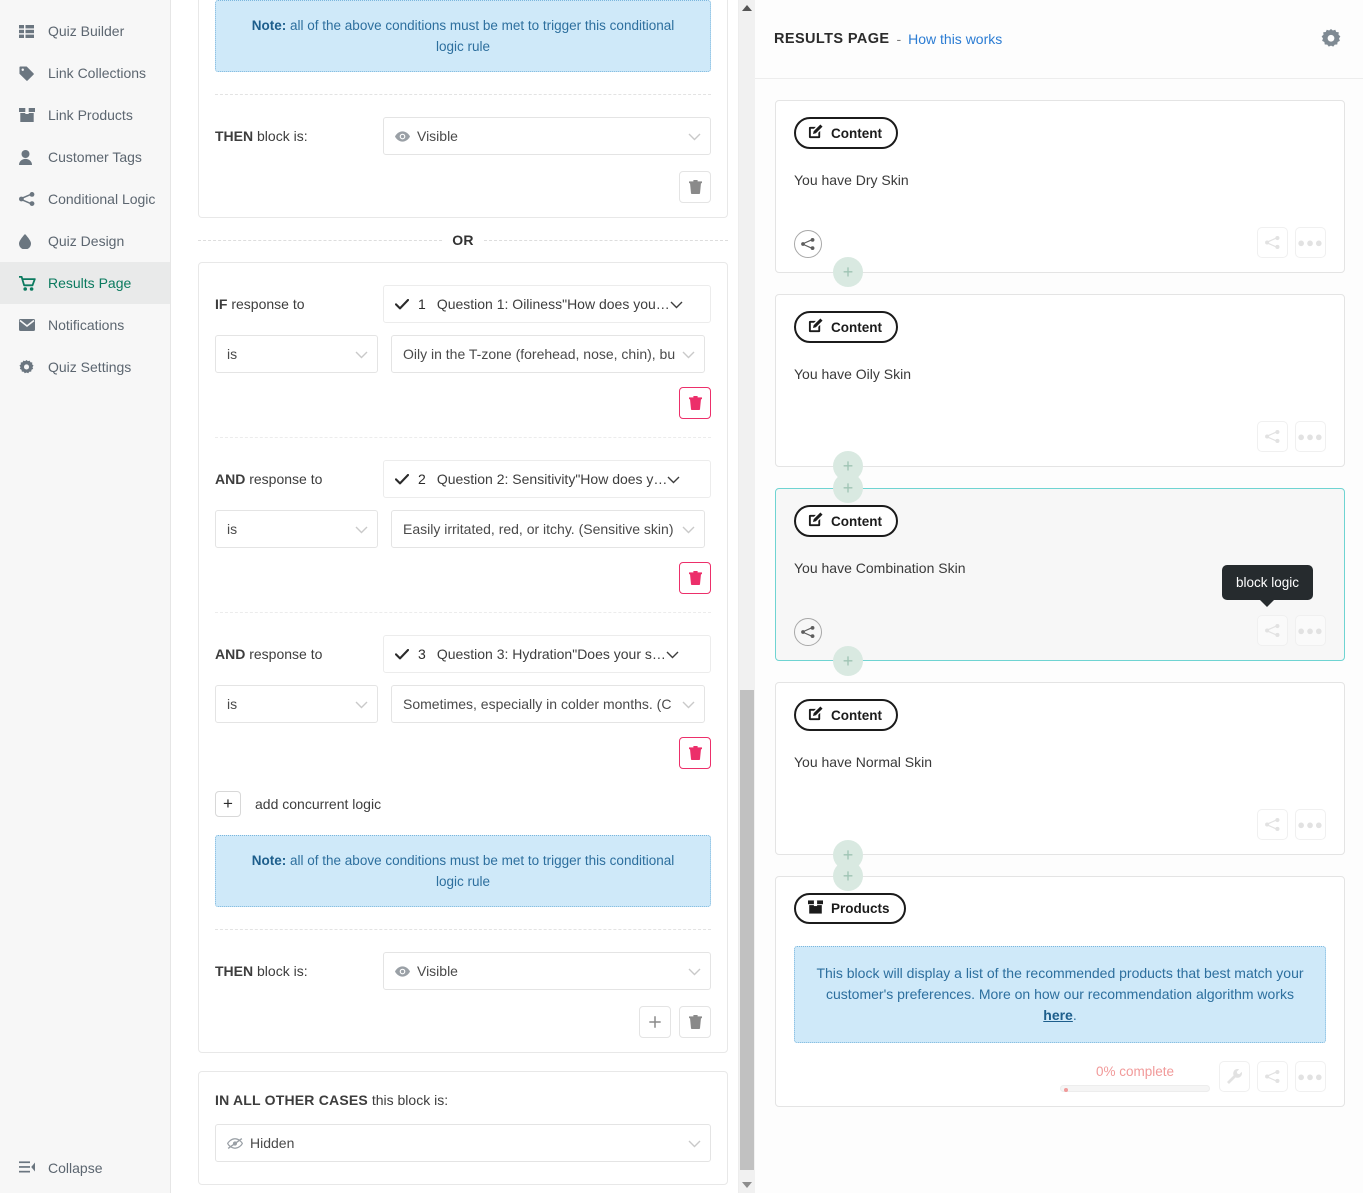 This screenshot has width=1363, height=1193. What do you see at coordinates (85, 1168) in the screenshot?
I see `sidebar-collapse-button: Collapse` at bounding box center [85, 1168].